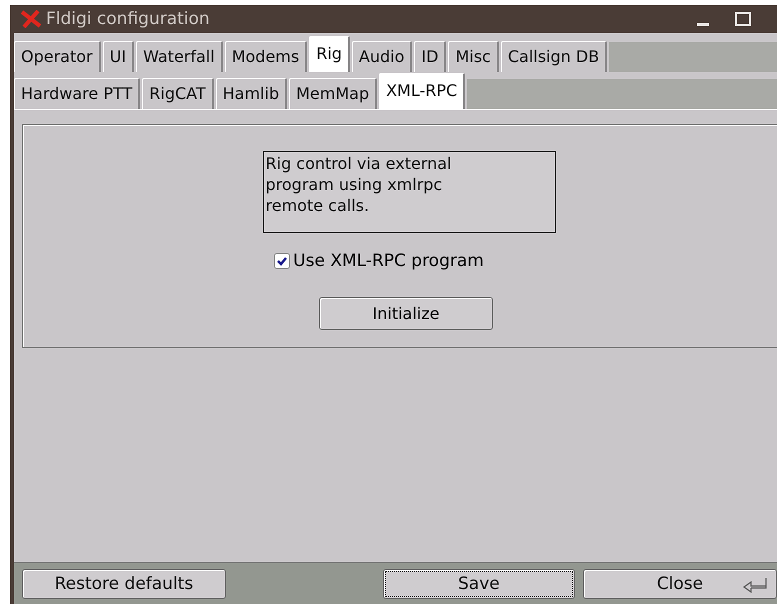 The image size is (777, 604). Describe the element at coordinates (679, 583) in the screenshot. I see `dialog-button: Close` at that location.